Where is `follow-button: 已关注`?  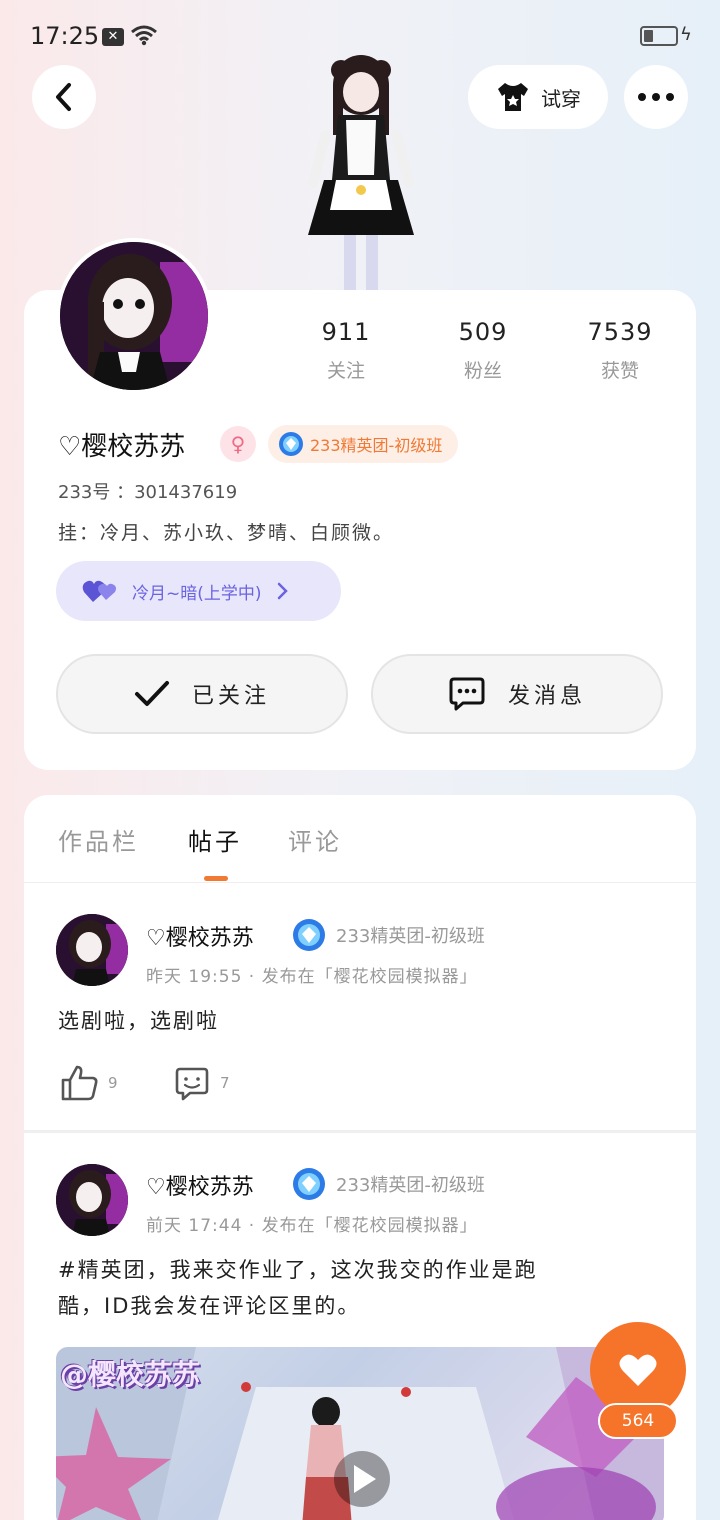
follow-button: 已关注 is located at coordinates (202, 694).